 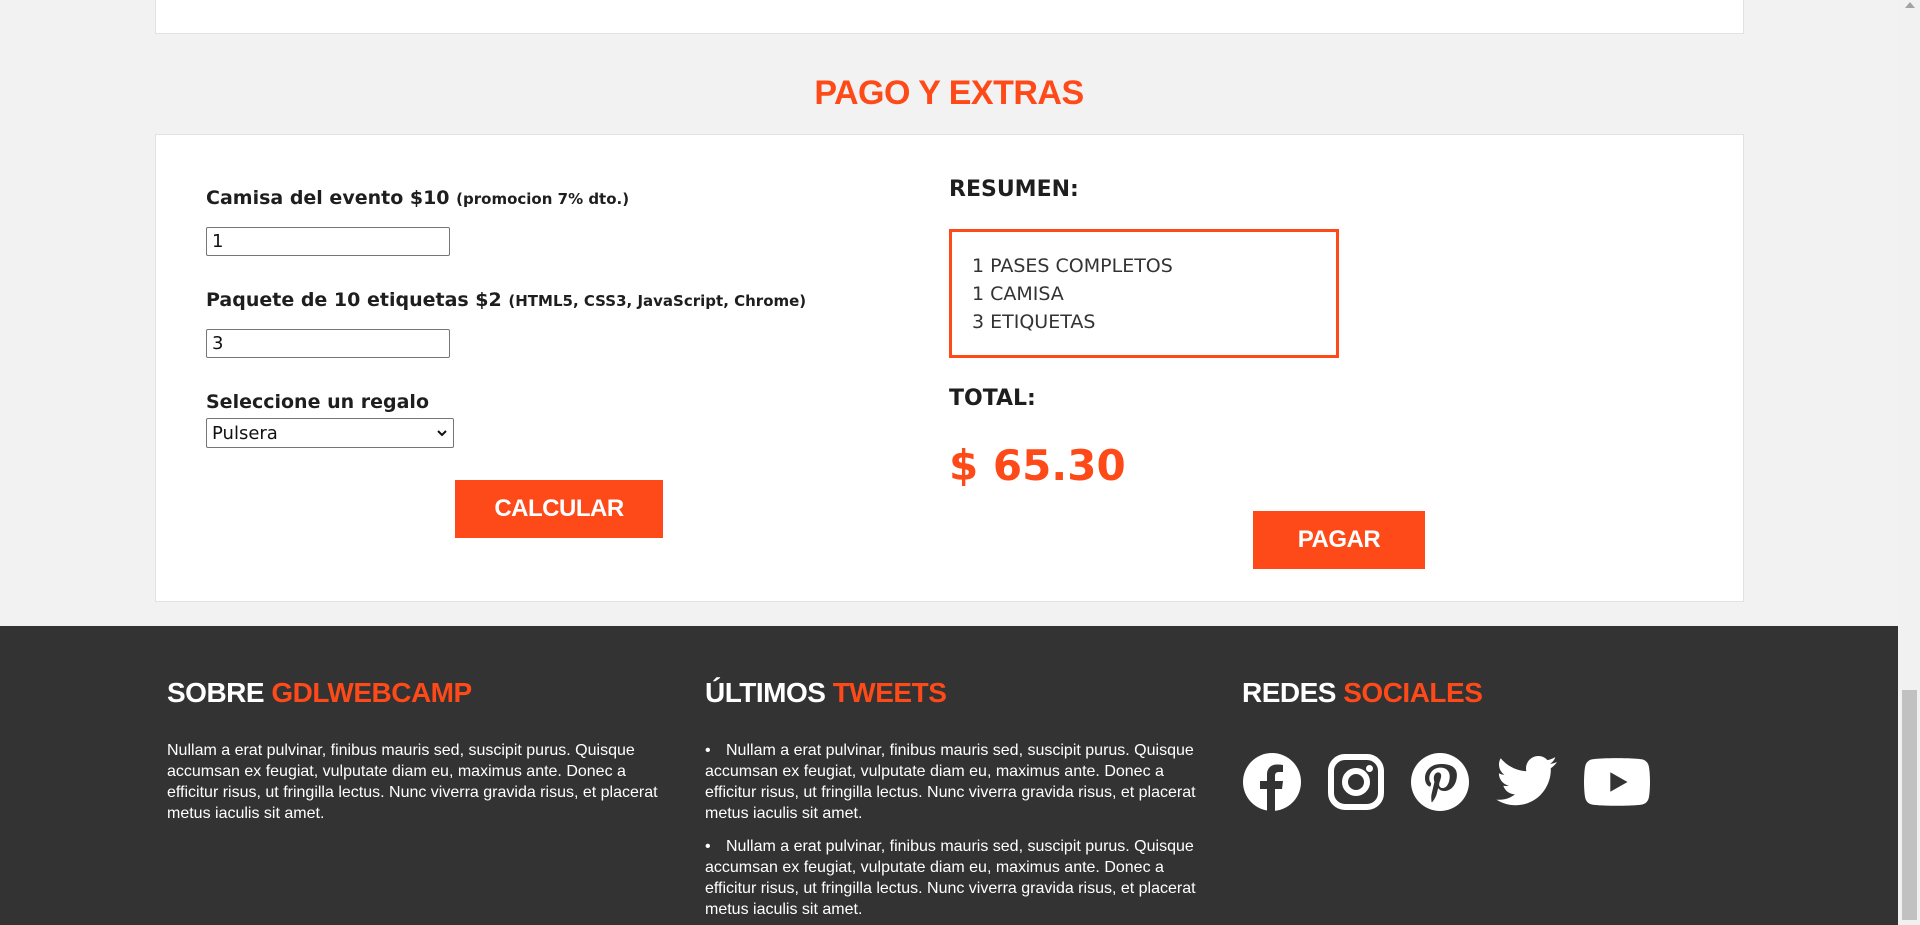 I want to click on social-title: REDES SOCIALES, so click(x=1362, y=693).